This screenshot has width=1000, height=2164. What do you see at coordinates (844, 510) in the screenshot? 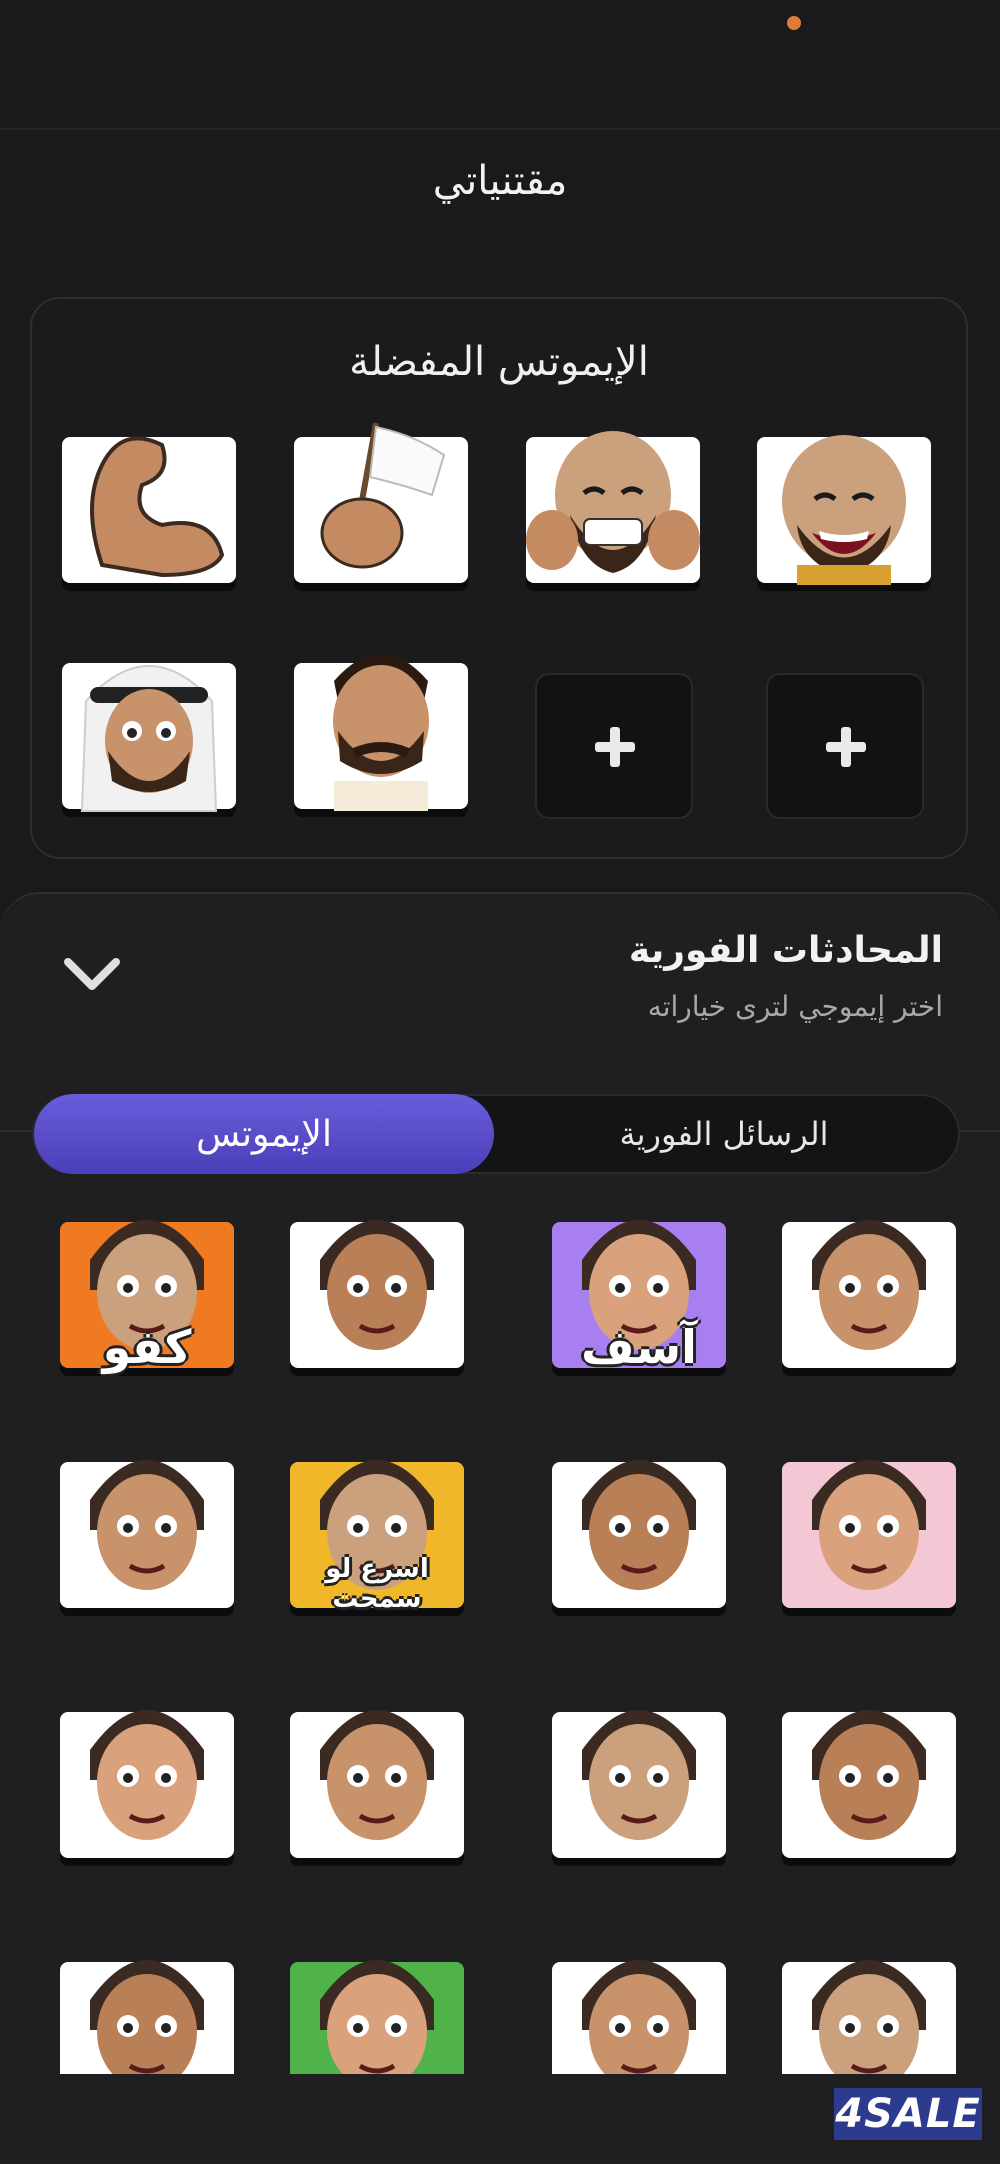
I see `favorite-emote-laughing-bald` at bounding box center [844, 510].